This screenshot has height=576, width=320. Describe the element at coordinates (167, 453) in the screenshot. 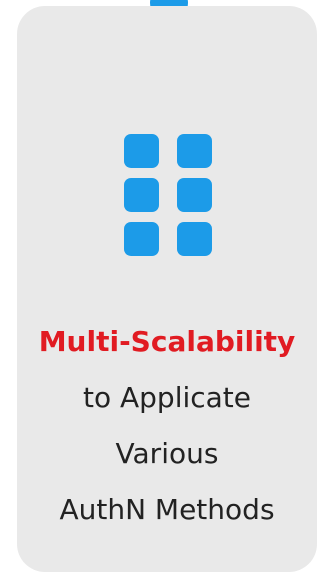

I see `card-line-2: Various` at that location.